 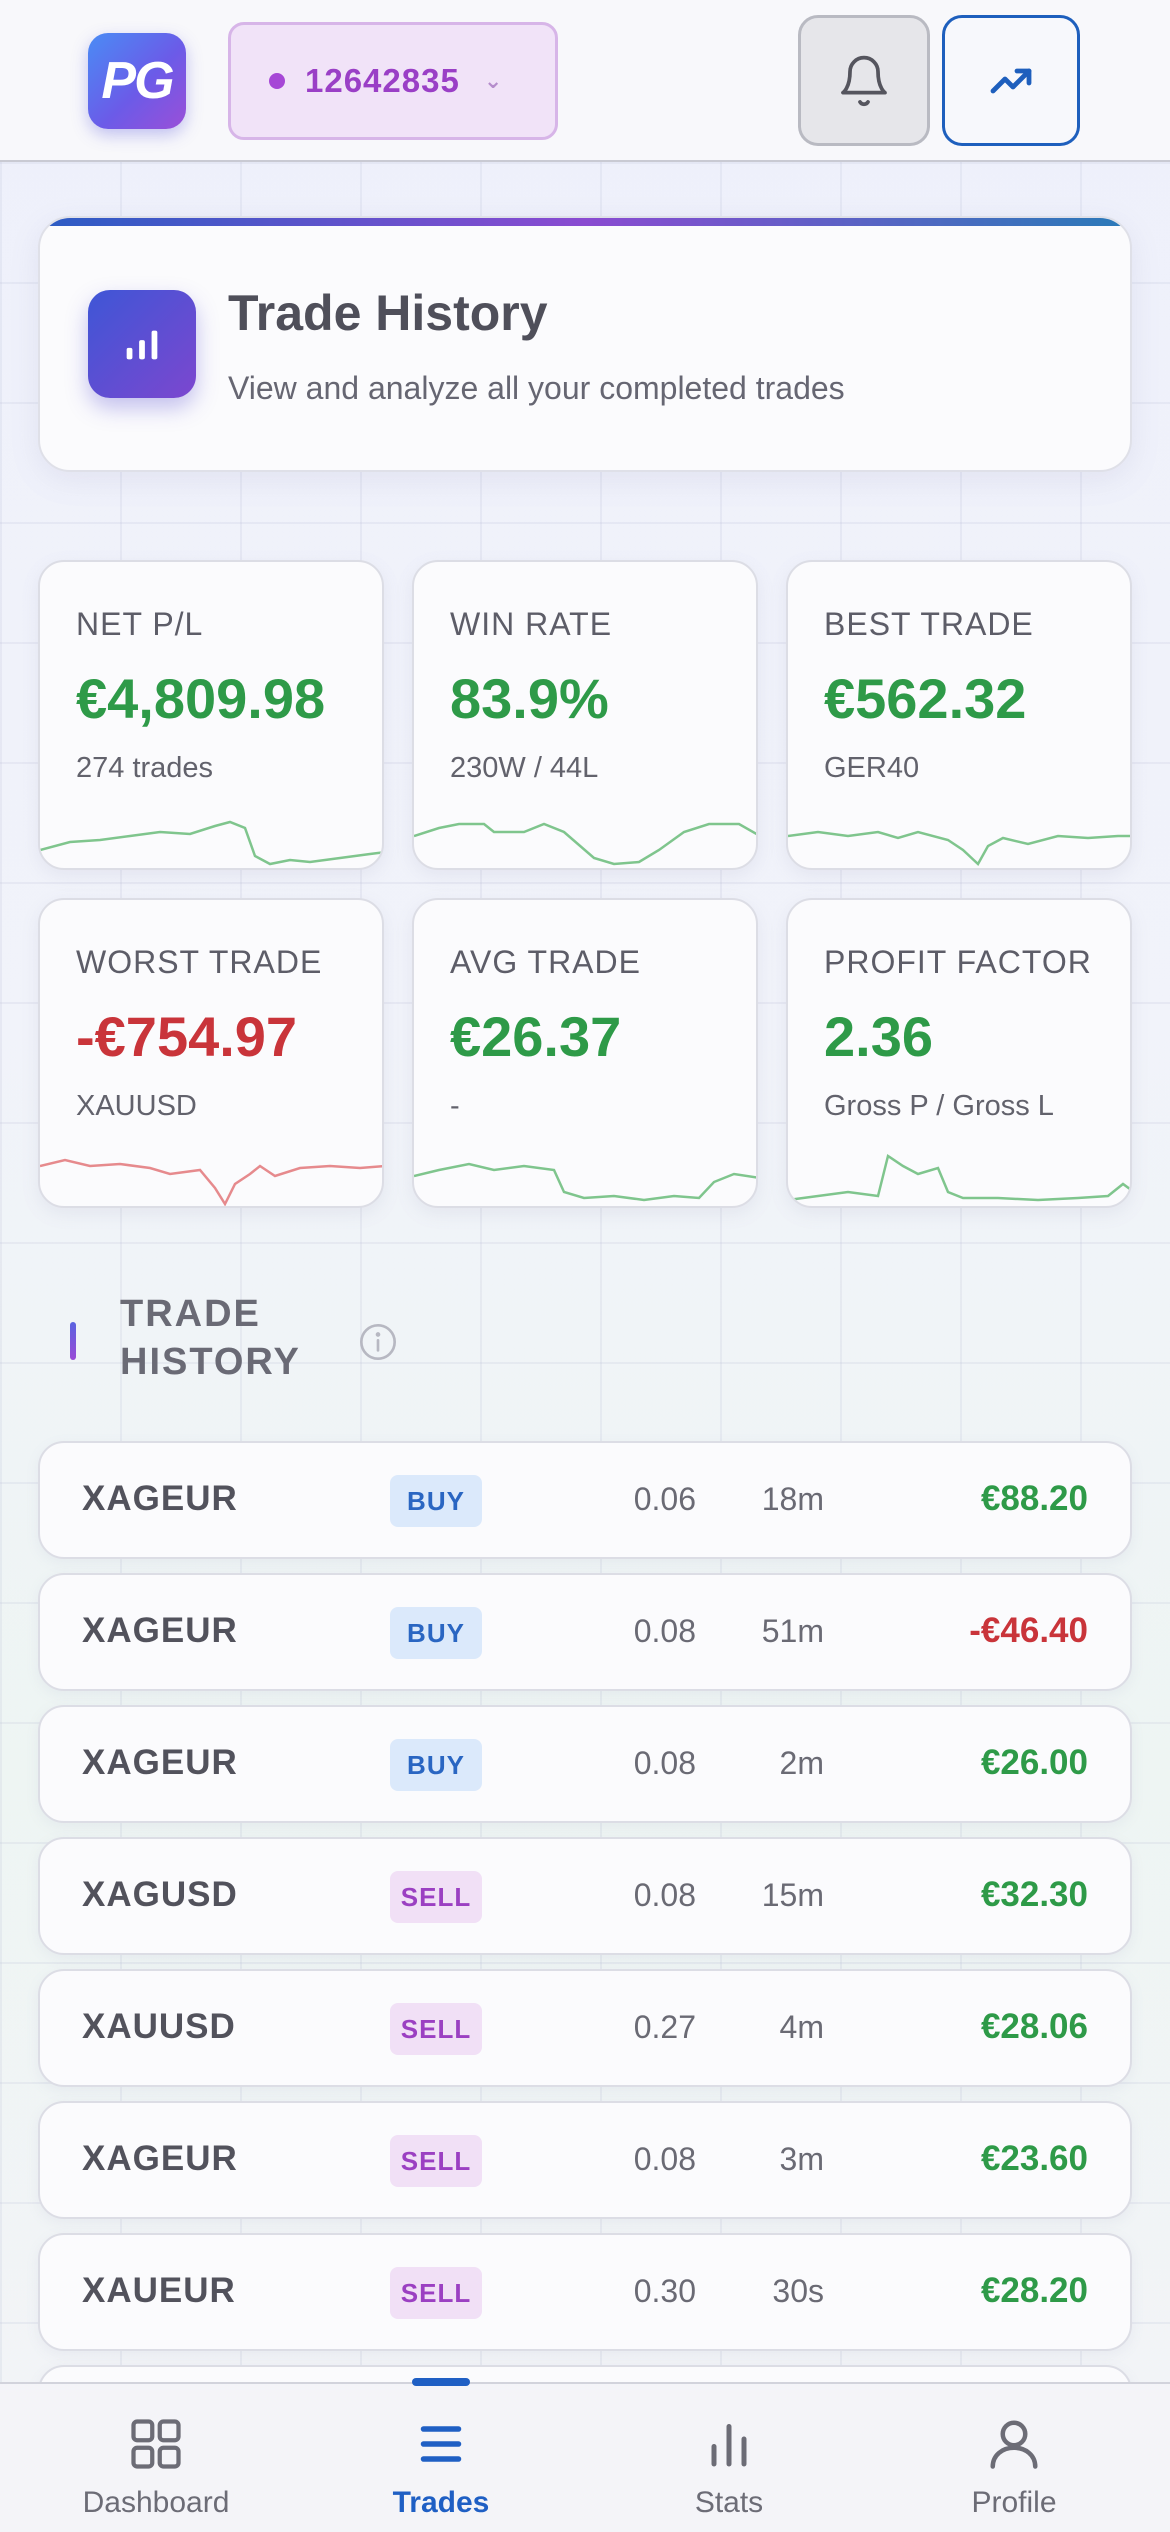 What do you see at coordinates (441, 2444) in the screenshot?
I see `list-icon` at bounding box center [441, 2444].